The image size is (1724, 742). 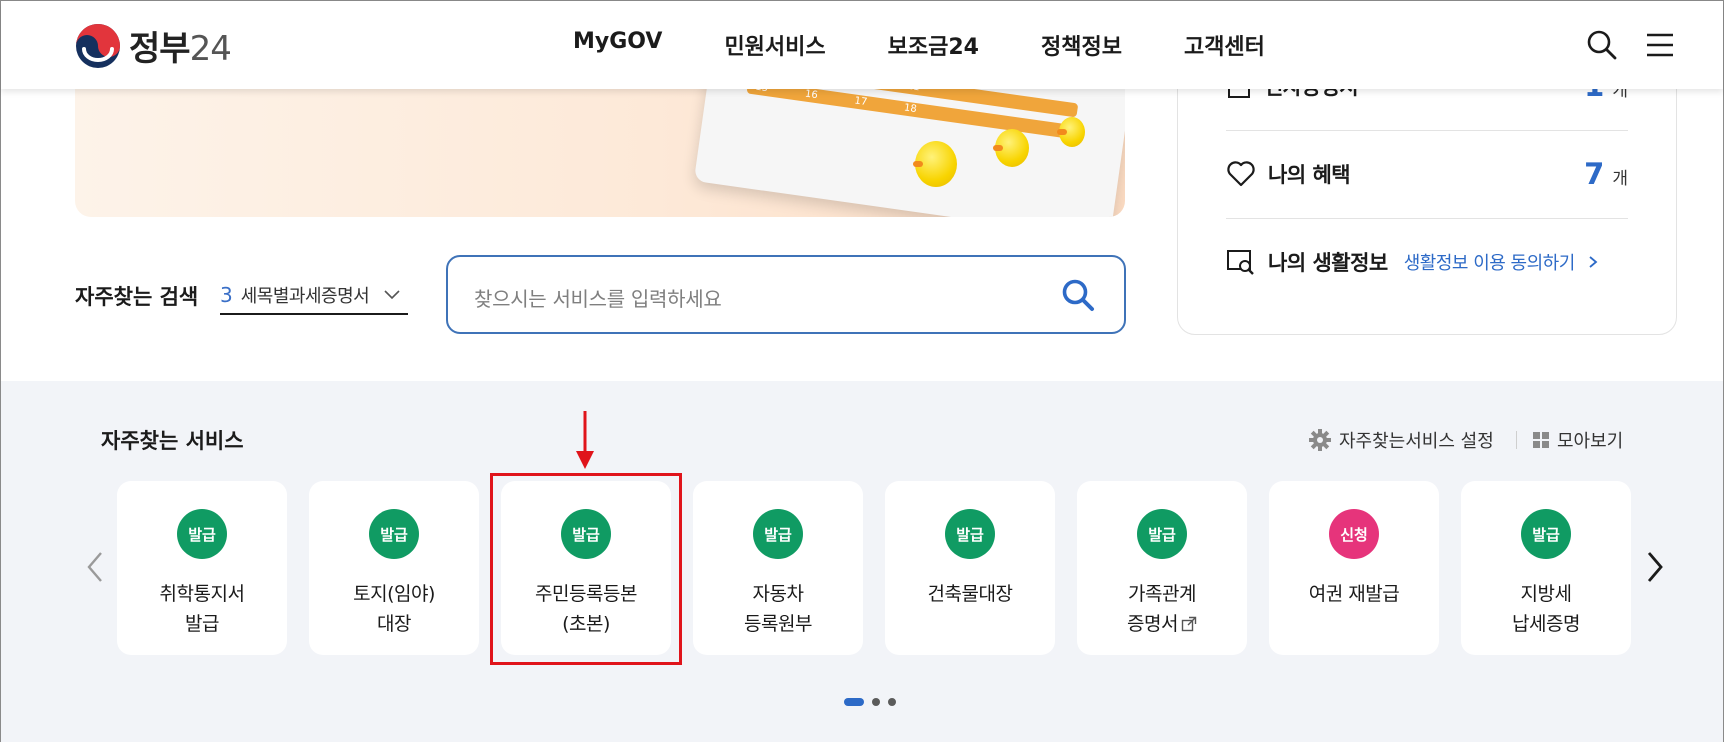 I want to click on my-life-info-label: 나의 생활정보, so click(x=1328, y=263).